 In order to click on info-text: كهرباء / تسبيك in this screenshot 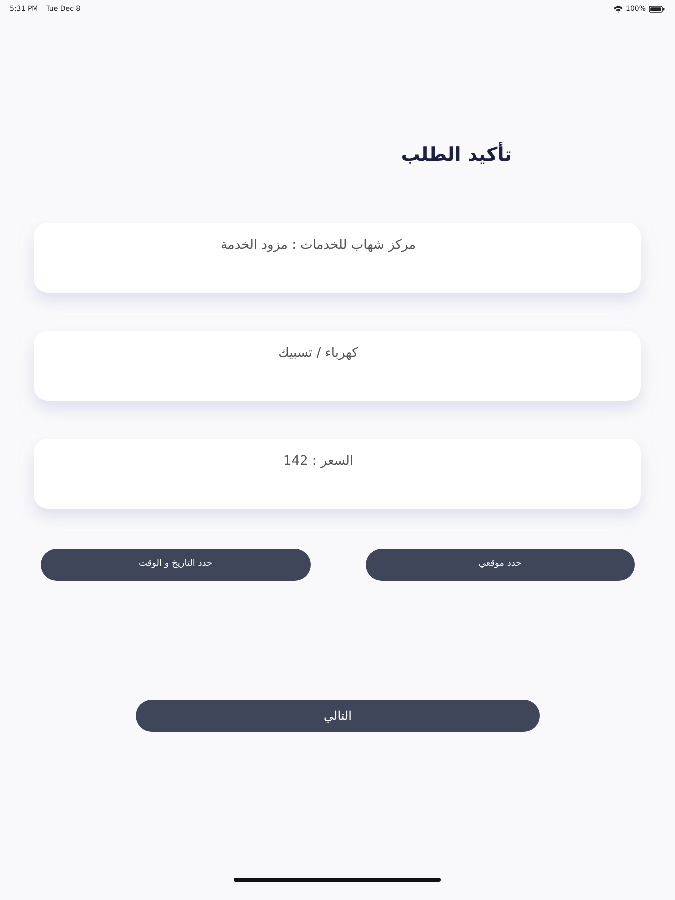, I will do `click(318, 354)`.